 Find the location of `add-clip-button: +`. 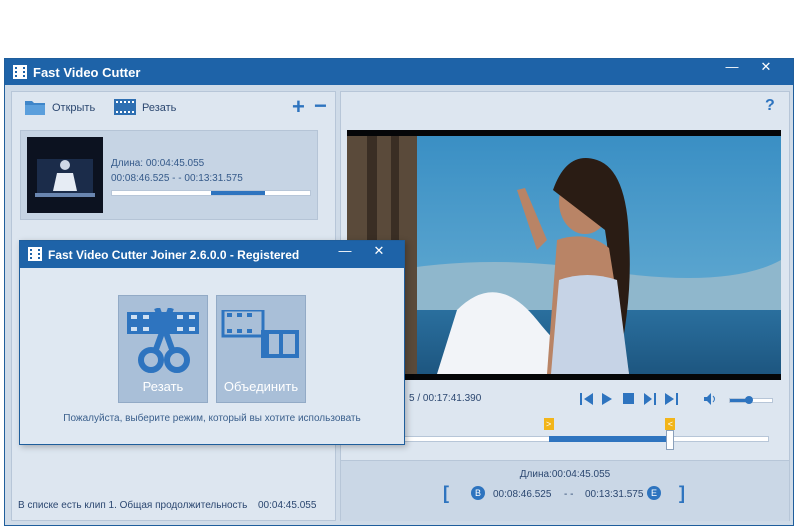

add-clip-button: + is located at coordinates (298, 107).